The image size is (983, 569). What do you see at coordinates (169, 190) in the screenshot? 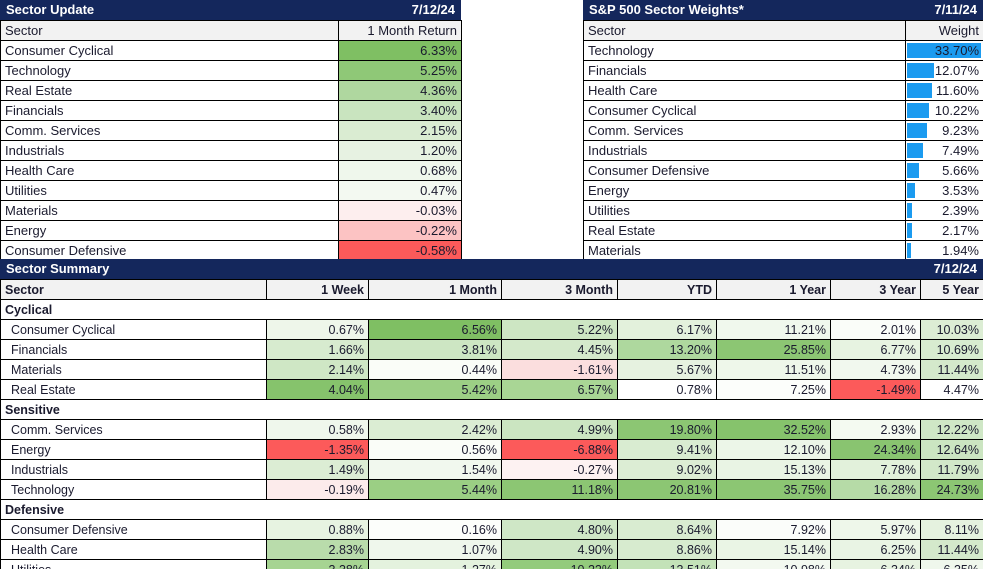
I see `sector-name-cell: Utilities` at bounding box center [169, 190].